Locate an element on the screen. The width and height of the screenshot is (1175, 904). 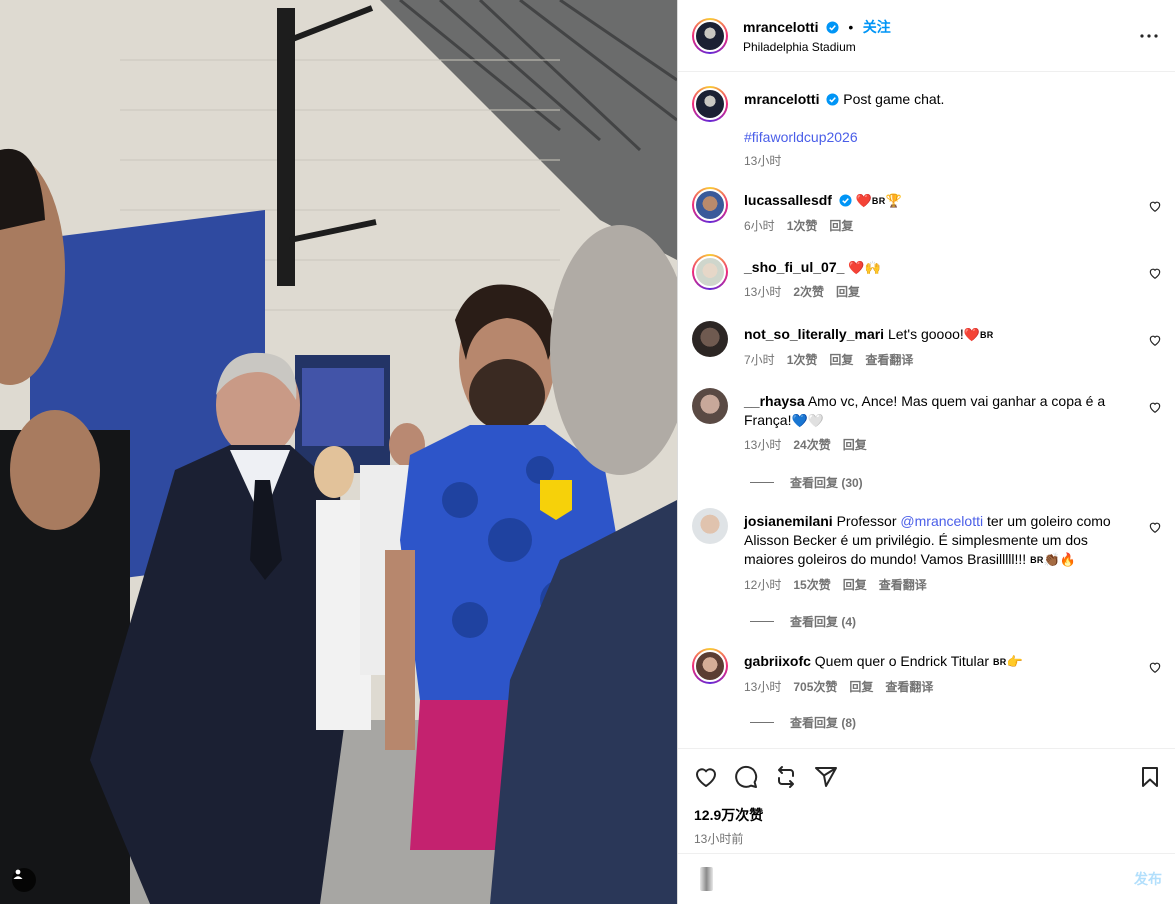
clap-emoji: 👏🏾 is located at coordinates (1051, 559).